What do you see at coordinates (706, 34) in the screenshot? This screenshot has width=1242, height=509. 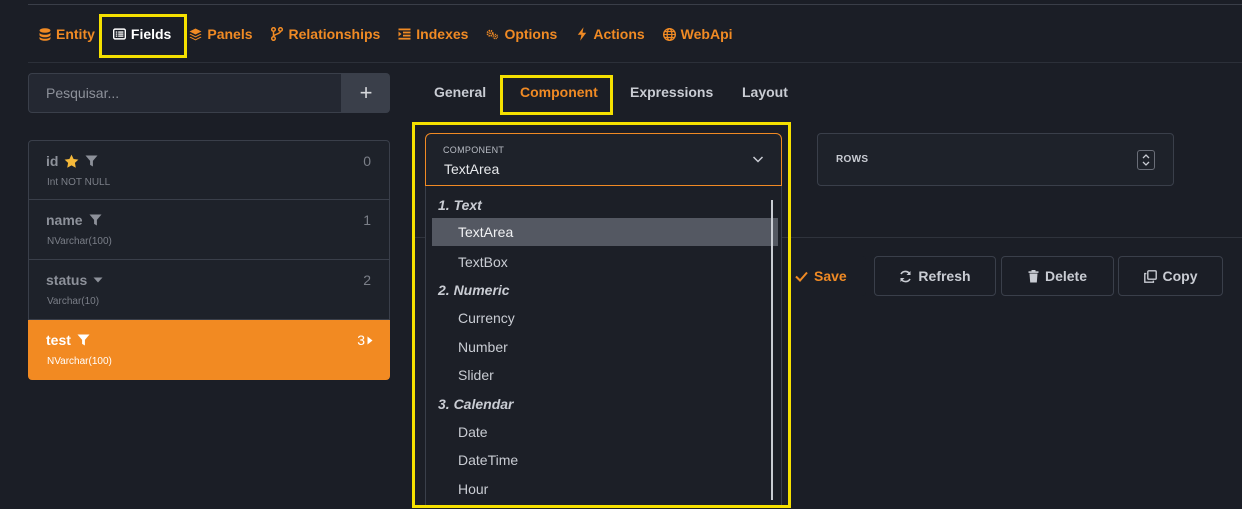 I see `nav-label: WebApi` at bounding box center [706, 34].